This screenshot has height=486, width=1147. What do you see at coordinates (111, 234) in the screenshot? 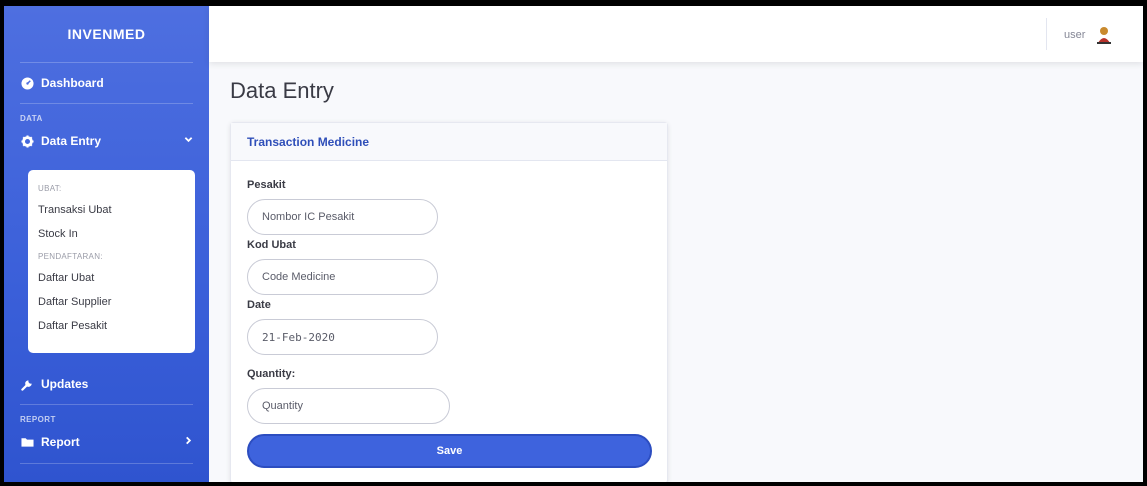
I see `submenu-item-stock-in: Stock In` at bounding box center [111, 234].